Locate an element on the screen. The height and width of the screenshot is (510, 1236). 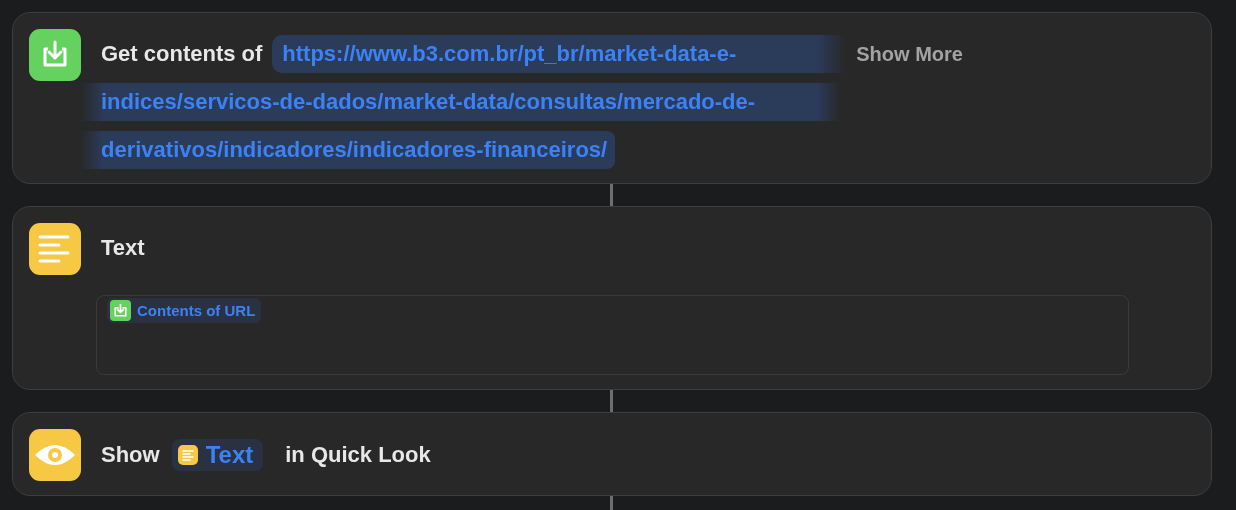
show-more-button: Show More is located at coordinates (909, 54).